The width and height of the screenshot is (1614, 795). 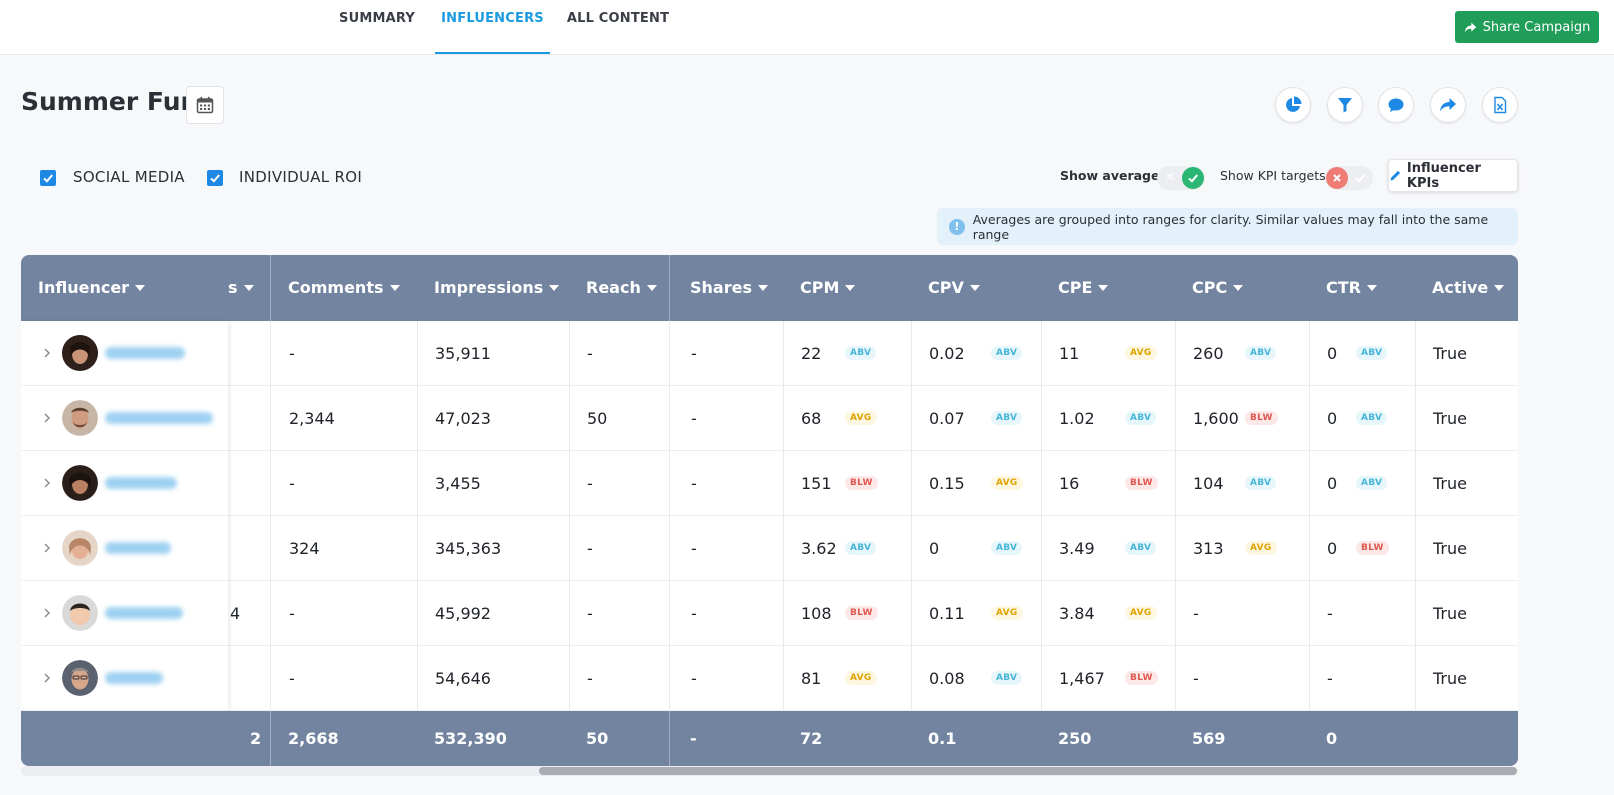 I want to click on tab-summary: SUMMARY, so click(x=377, y=27).